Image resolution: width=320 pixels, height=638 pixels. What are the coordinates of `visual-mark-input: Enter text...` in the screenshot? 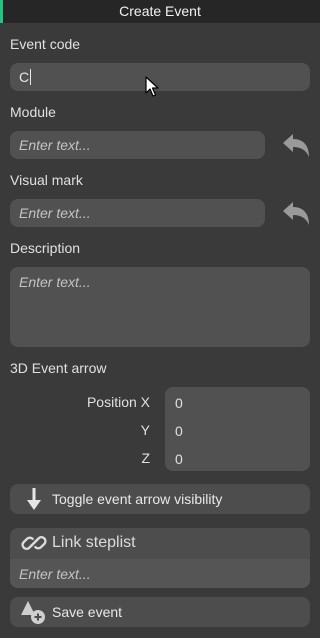 It's located at (137, 213).